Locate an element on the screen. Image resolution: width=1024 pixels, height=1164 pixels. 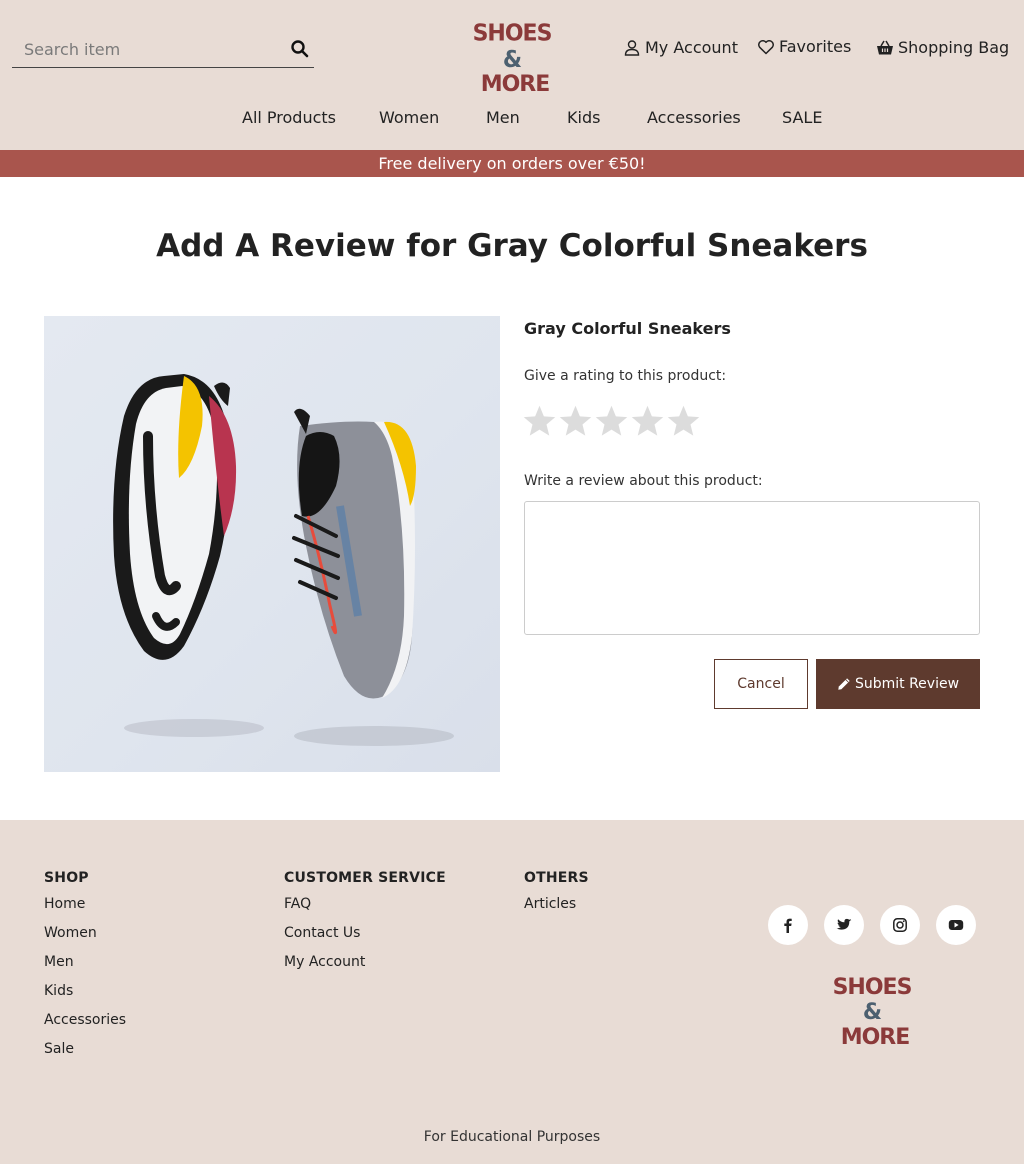
footer-link-sale: Sale is located at coordinates (85, 1053).